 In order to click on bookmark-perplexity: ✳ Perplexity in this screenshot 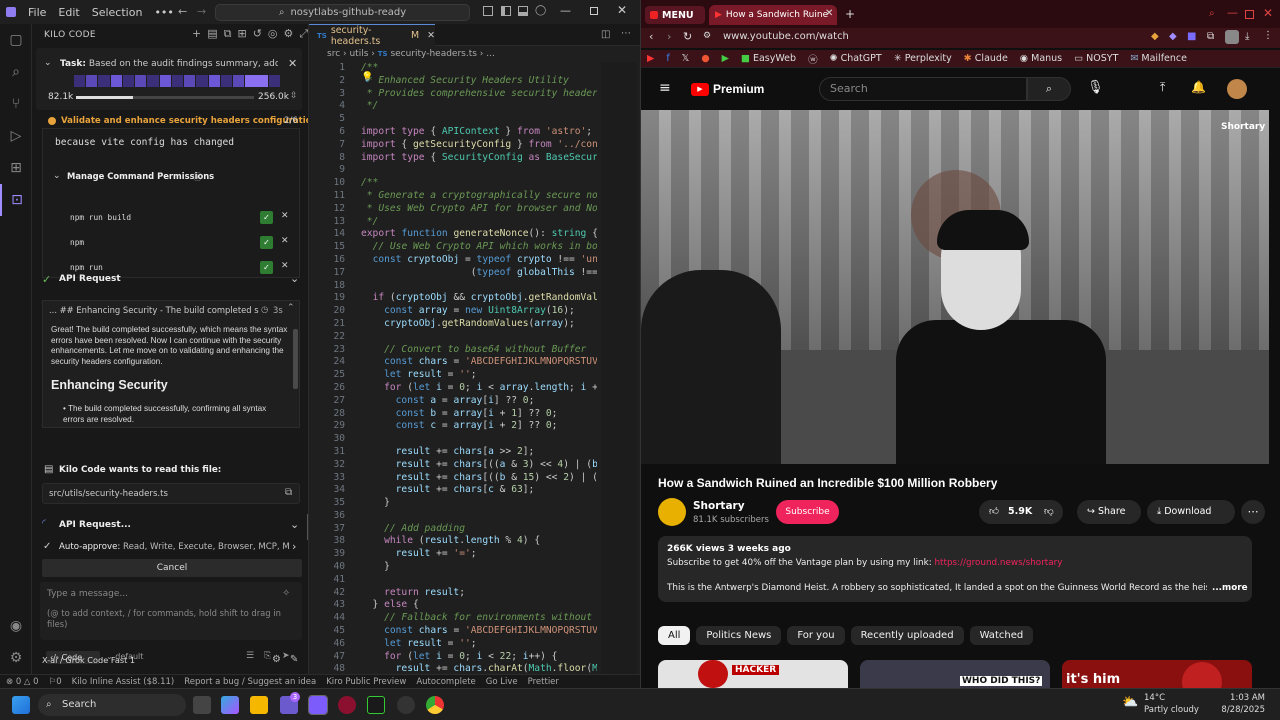, I will do `click(923, 58)`.